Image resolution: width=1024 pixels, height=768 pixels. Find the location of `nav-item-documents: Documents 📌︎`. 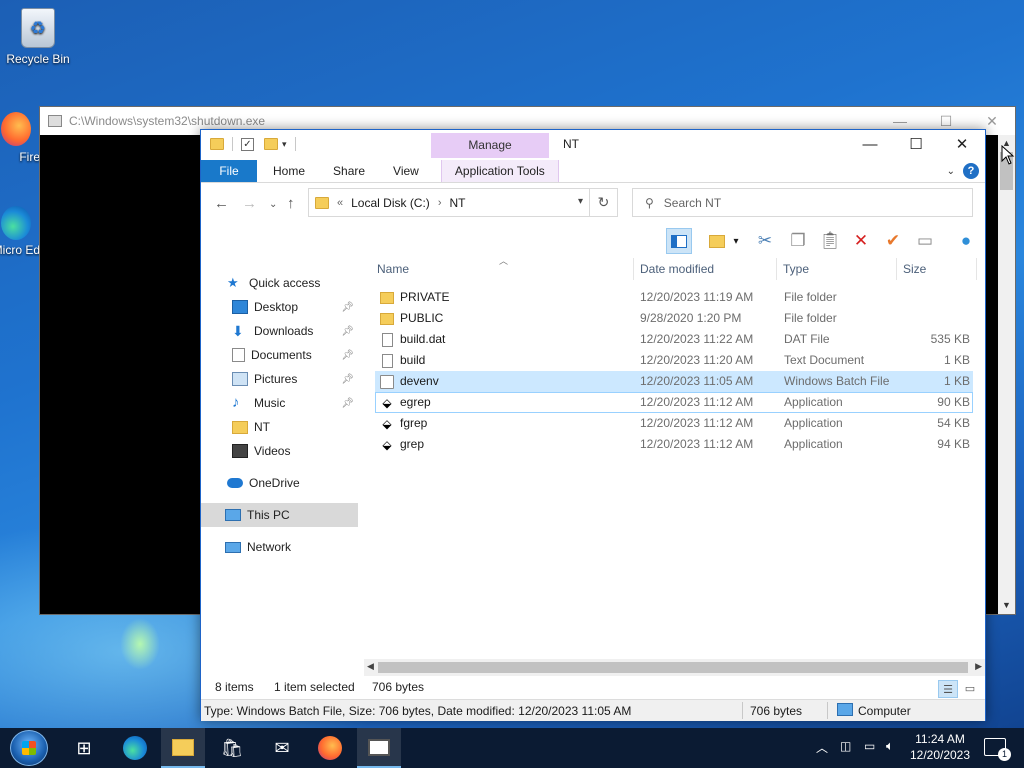

nav-item-documents: Documents 📌︎ is located at coordinates (279, 355).